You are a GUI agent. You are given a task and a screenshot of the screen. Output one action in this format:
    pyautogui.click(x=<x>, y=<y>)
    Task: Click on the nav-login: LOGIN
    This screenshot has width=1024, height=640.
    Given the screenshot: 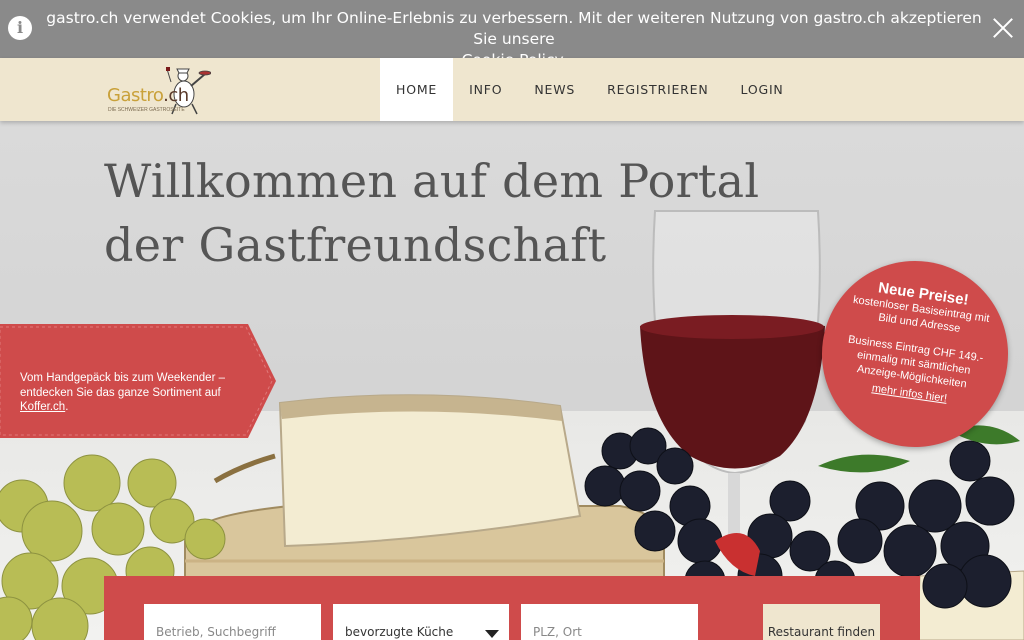 What is the action you would take?
    pyautogui.click(x=762, y=89)
    